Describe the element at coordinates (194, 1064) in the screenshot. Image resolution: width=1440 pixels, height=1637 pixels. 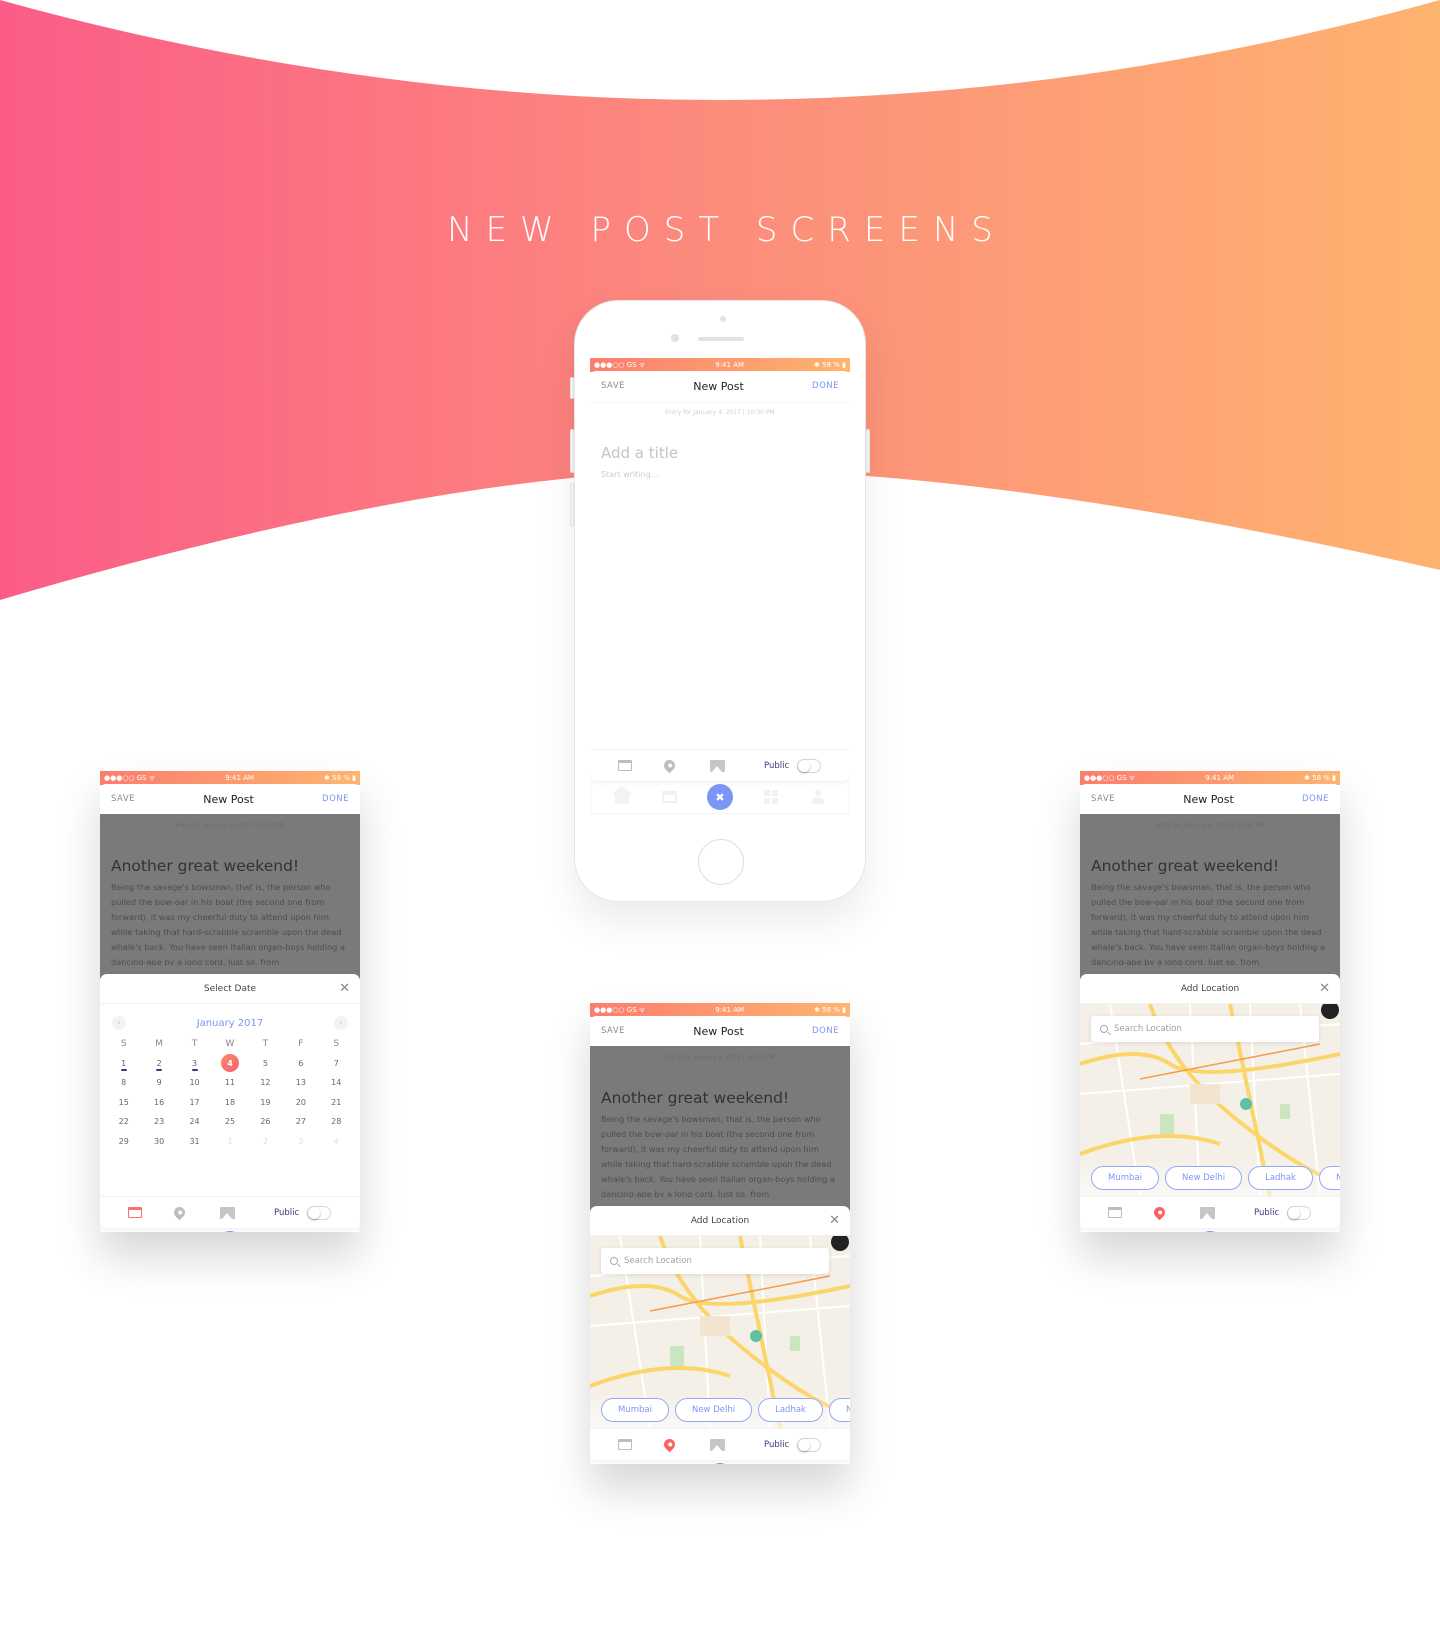
I see `calendar-day: 3` at that location.